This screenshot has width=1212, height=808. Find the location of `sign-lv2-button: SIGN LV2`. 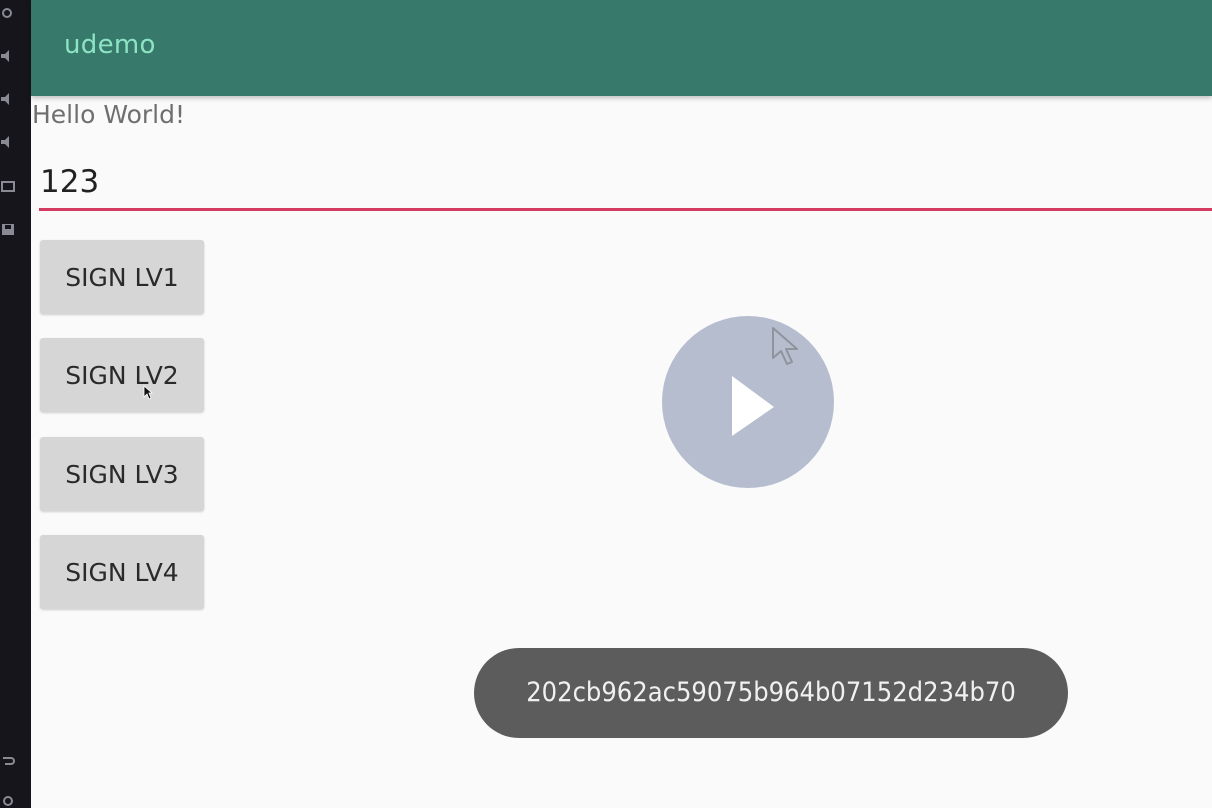

sign-lv2-button: SIGN LV2 is located at coordinates (122, 375).